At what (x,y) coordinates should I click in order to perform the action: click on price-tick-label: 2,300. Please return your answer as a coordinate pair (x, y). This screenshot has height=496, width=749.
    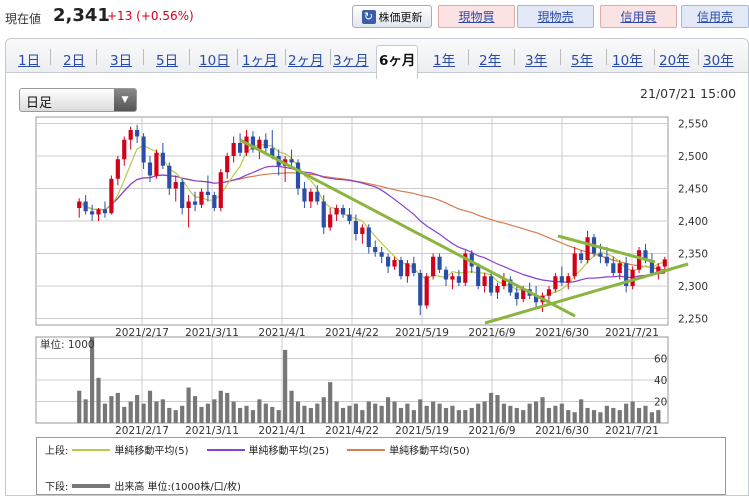
    Looking at the image, I should click on (693, 287).